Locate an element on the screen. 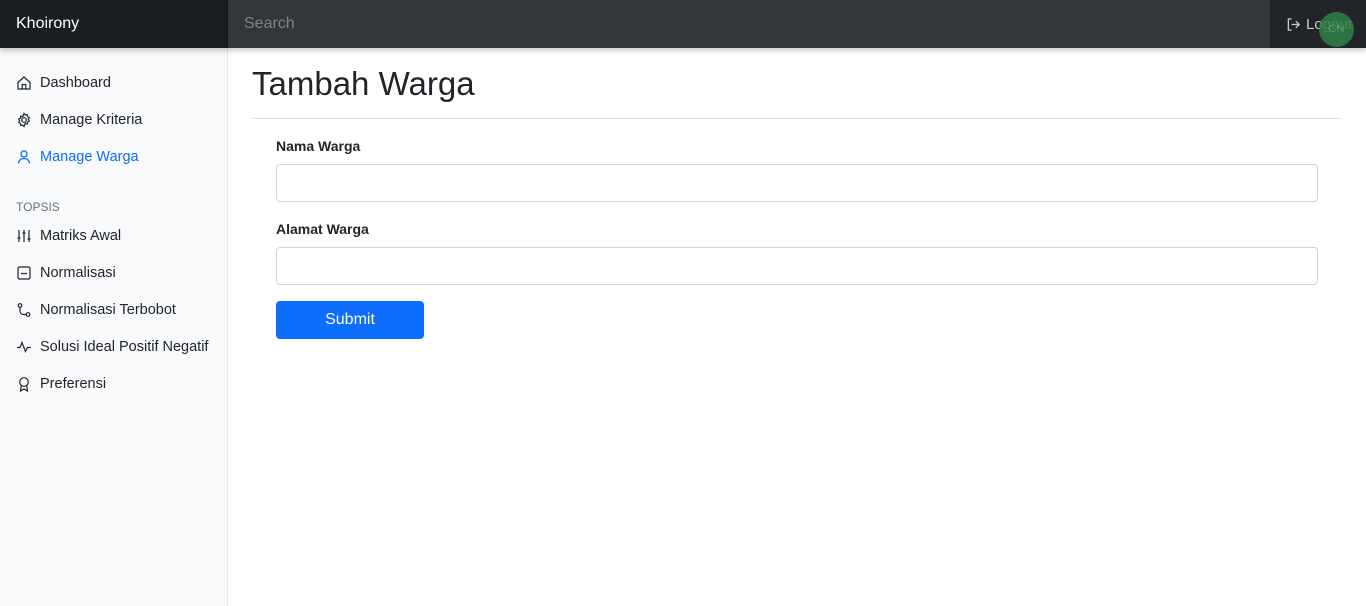  sidebar-item-preferensi: Preferensi is located at coordinates (61, 384).